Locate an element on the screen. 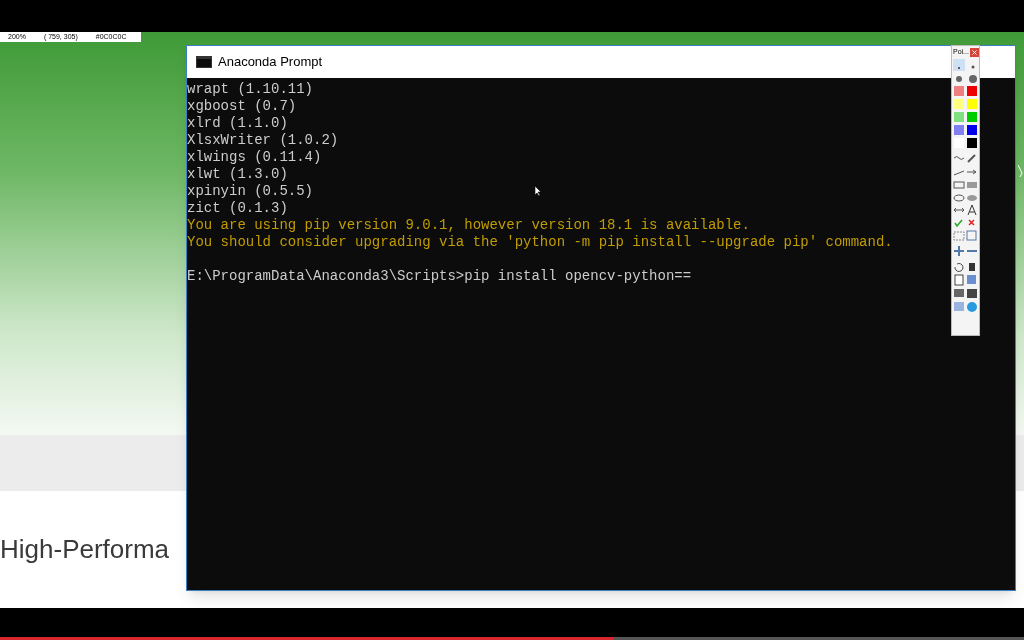  warning-line: You are using pip version 9.0.1, however version 18.1 is available. is located at coordinates (468, 225).